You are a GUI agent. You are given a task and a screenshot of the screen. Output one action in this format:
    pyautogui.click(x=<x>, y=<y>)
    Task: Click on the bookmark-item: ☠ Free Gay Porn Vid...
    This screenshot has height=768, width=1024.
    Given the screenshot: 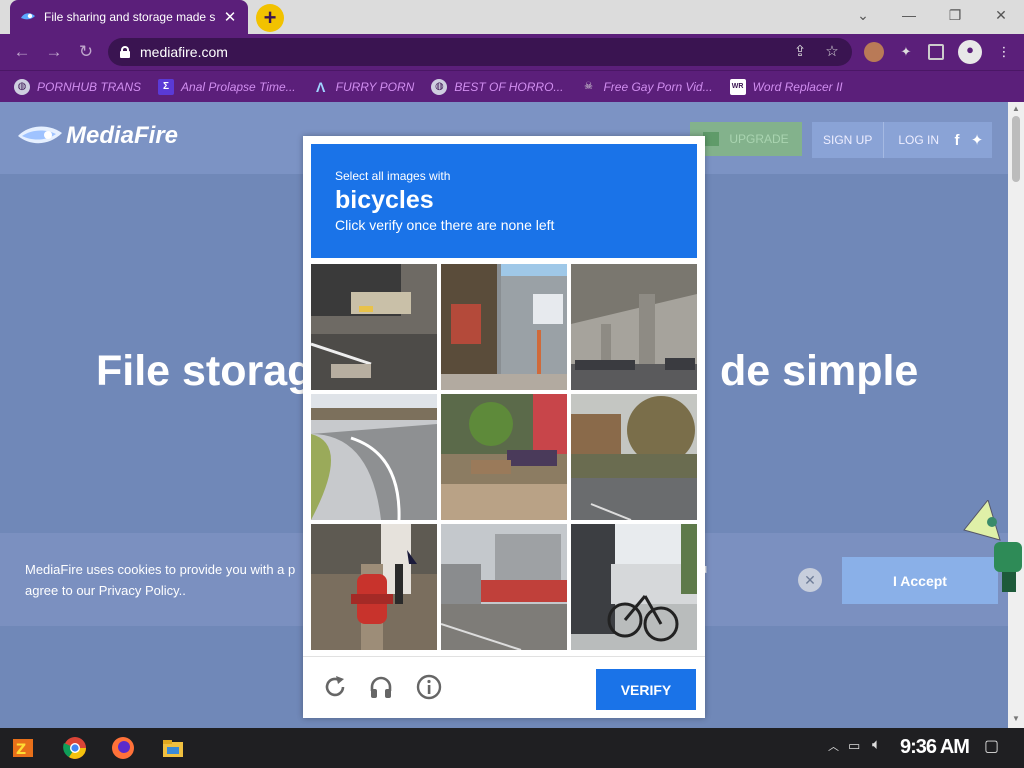 What is the action you would take?
    pyautogui.click(x=646, y=87)
    